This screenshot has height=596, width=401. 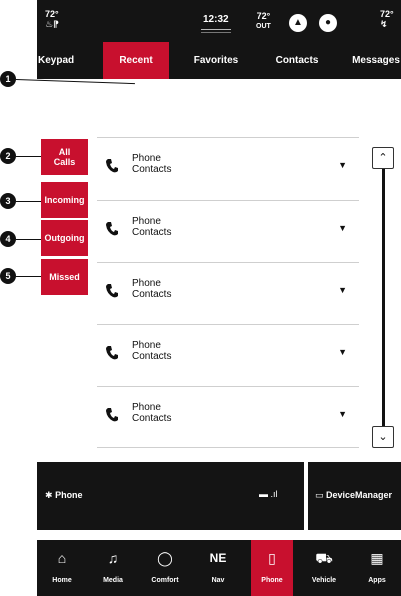 What do you see at coordinates (324, 580) in the screenshot?
I see `nav-label: Vehicle` at bounding box center [324, 580].